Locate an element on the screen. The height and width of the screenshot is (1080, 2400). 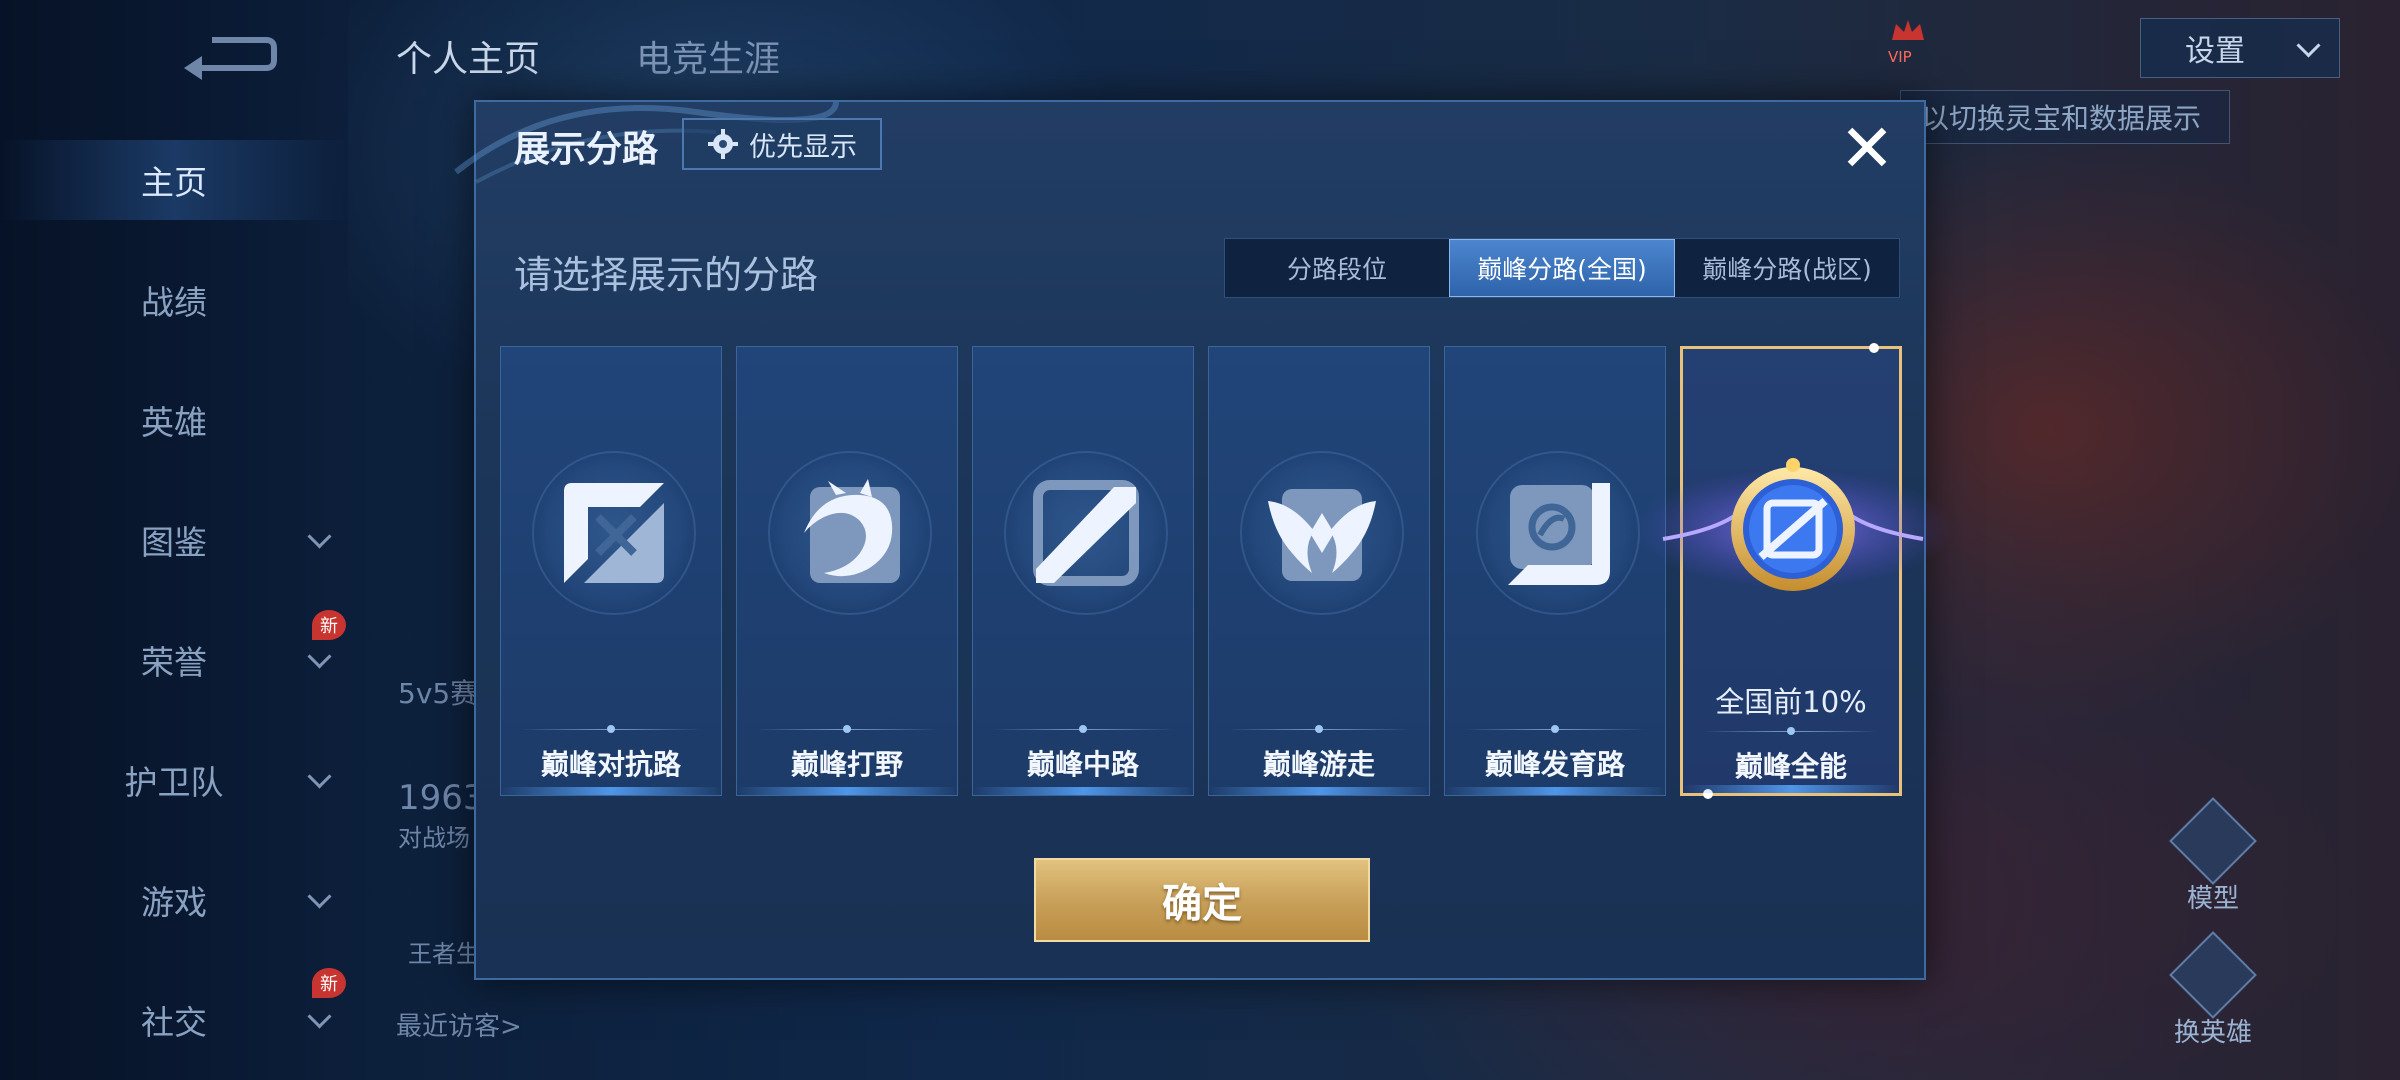
lane-card-label: 巅峰对抗路 is located at coordinates (610, 764).